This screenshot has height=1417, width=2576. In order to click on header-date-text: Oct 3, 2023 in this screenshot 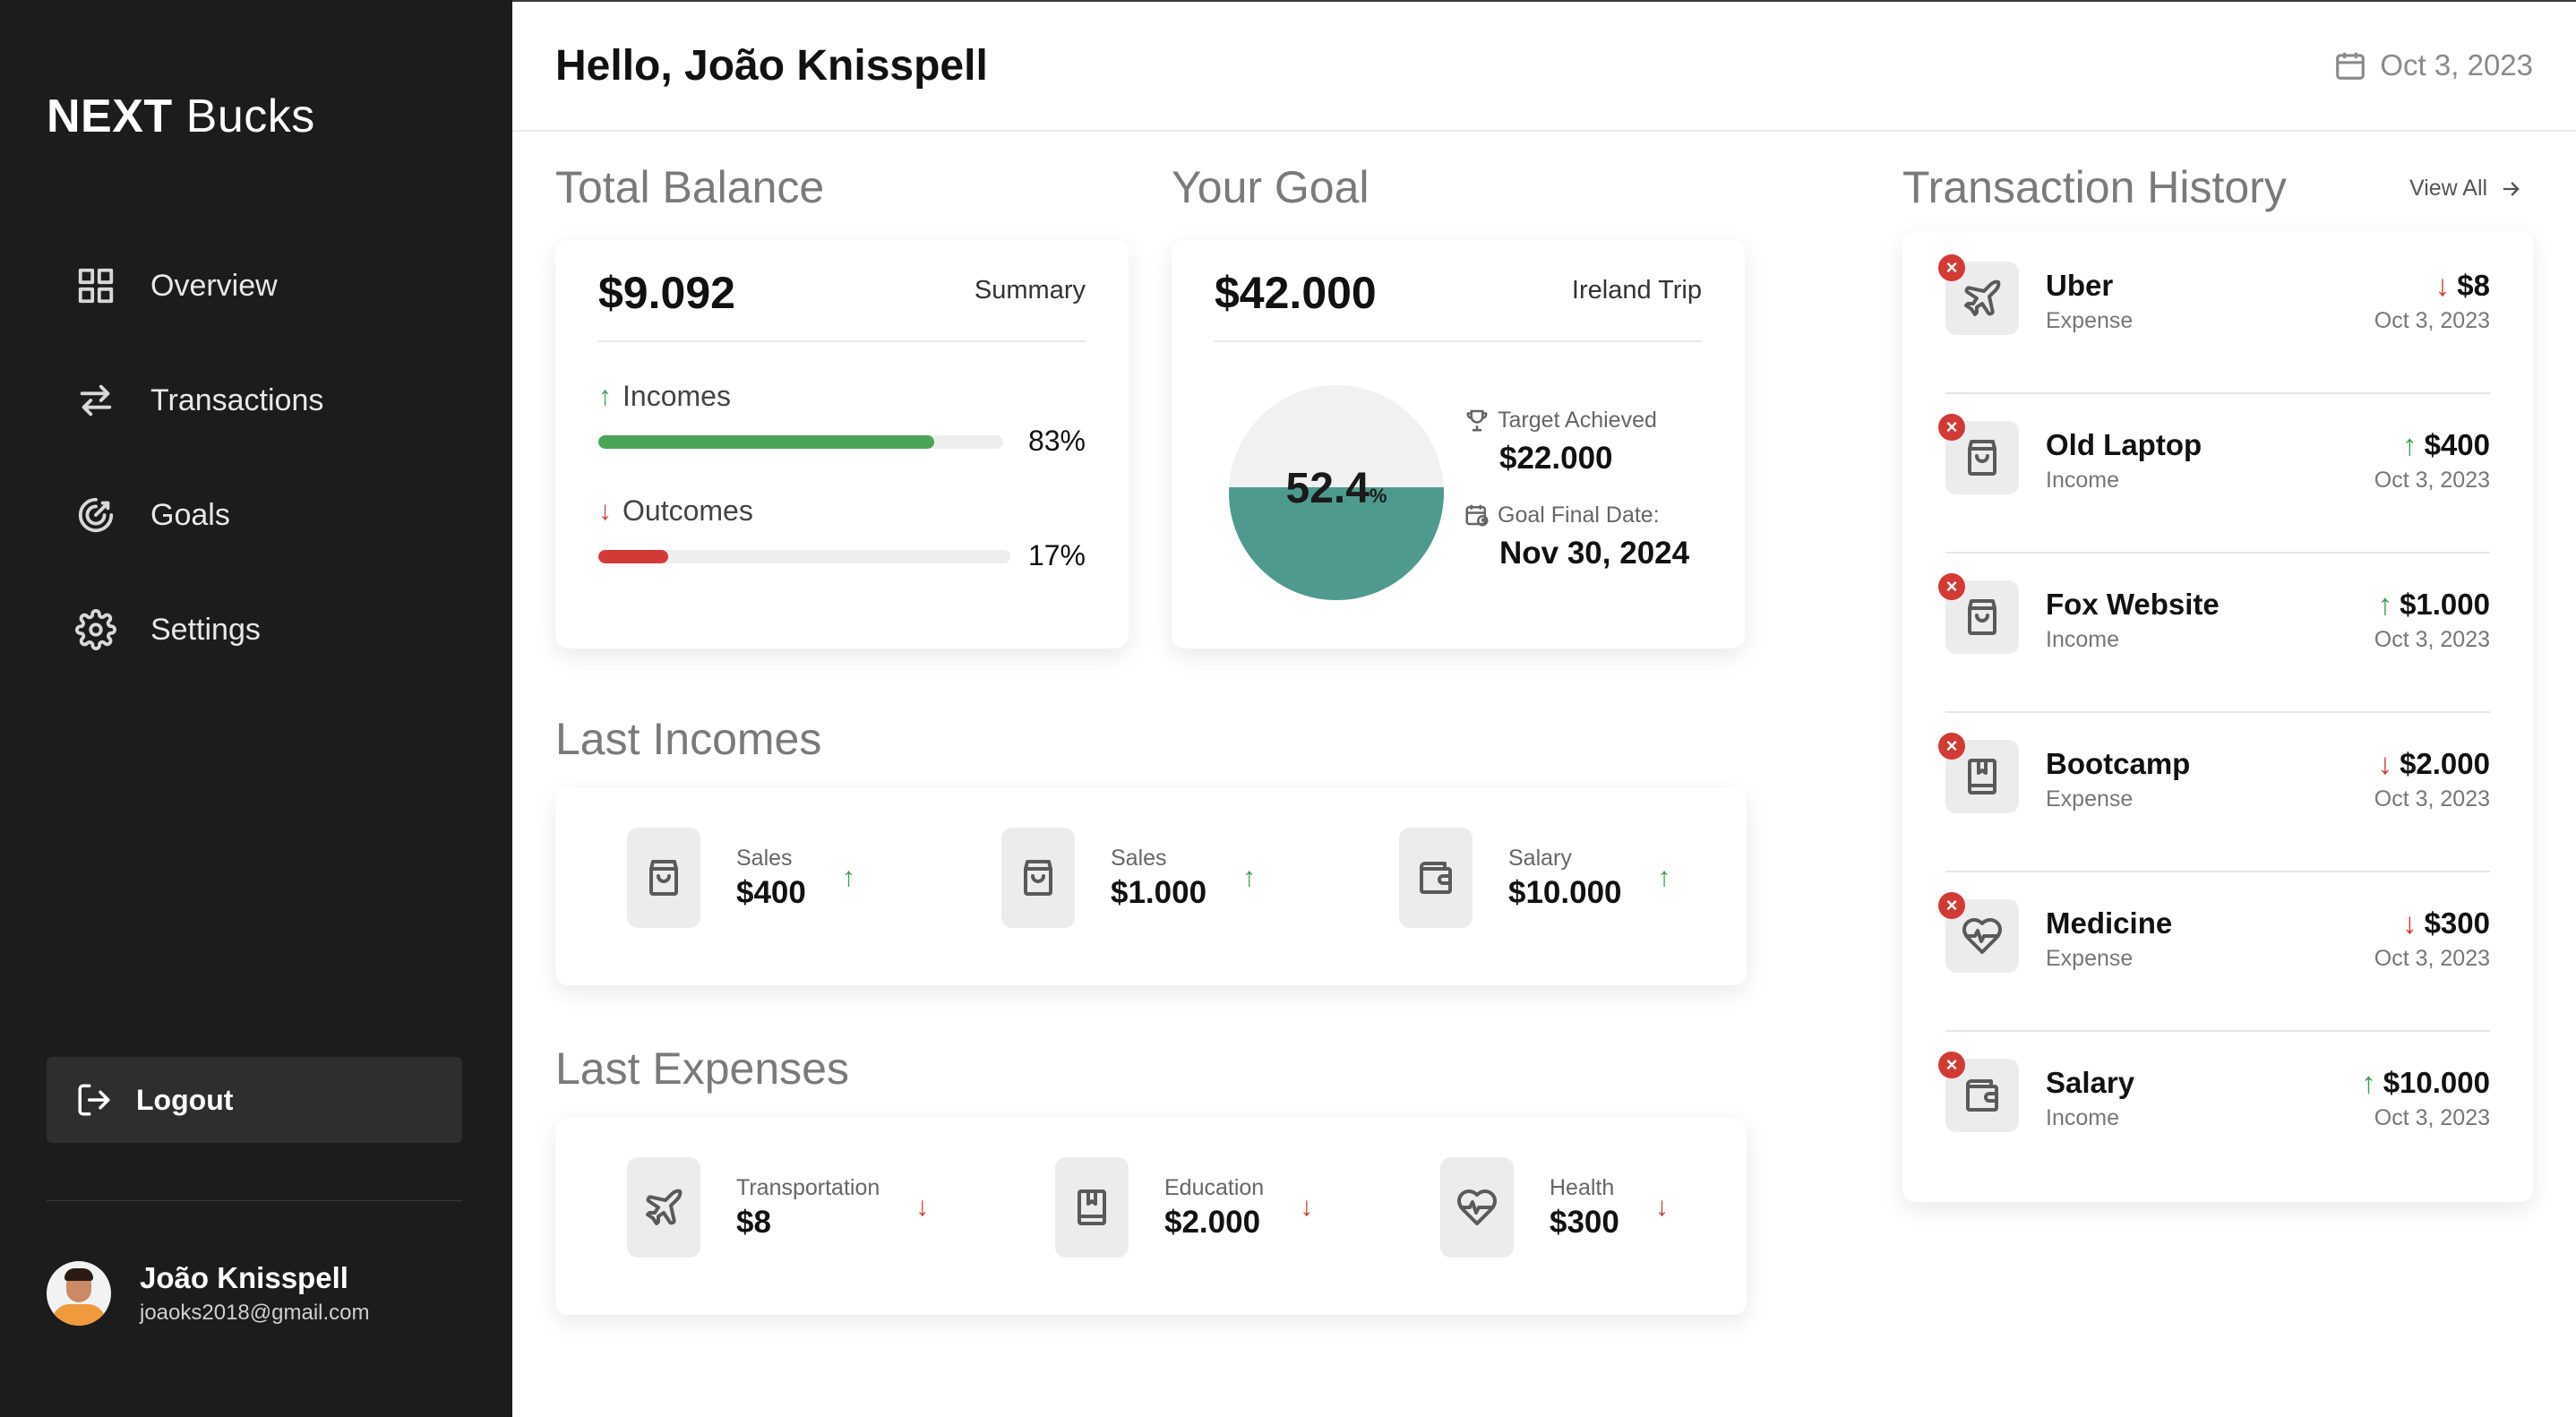, I will do `click(2456, 65)`.